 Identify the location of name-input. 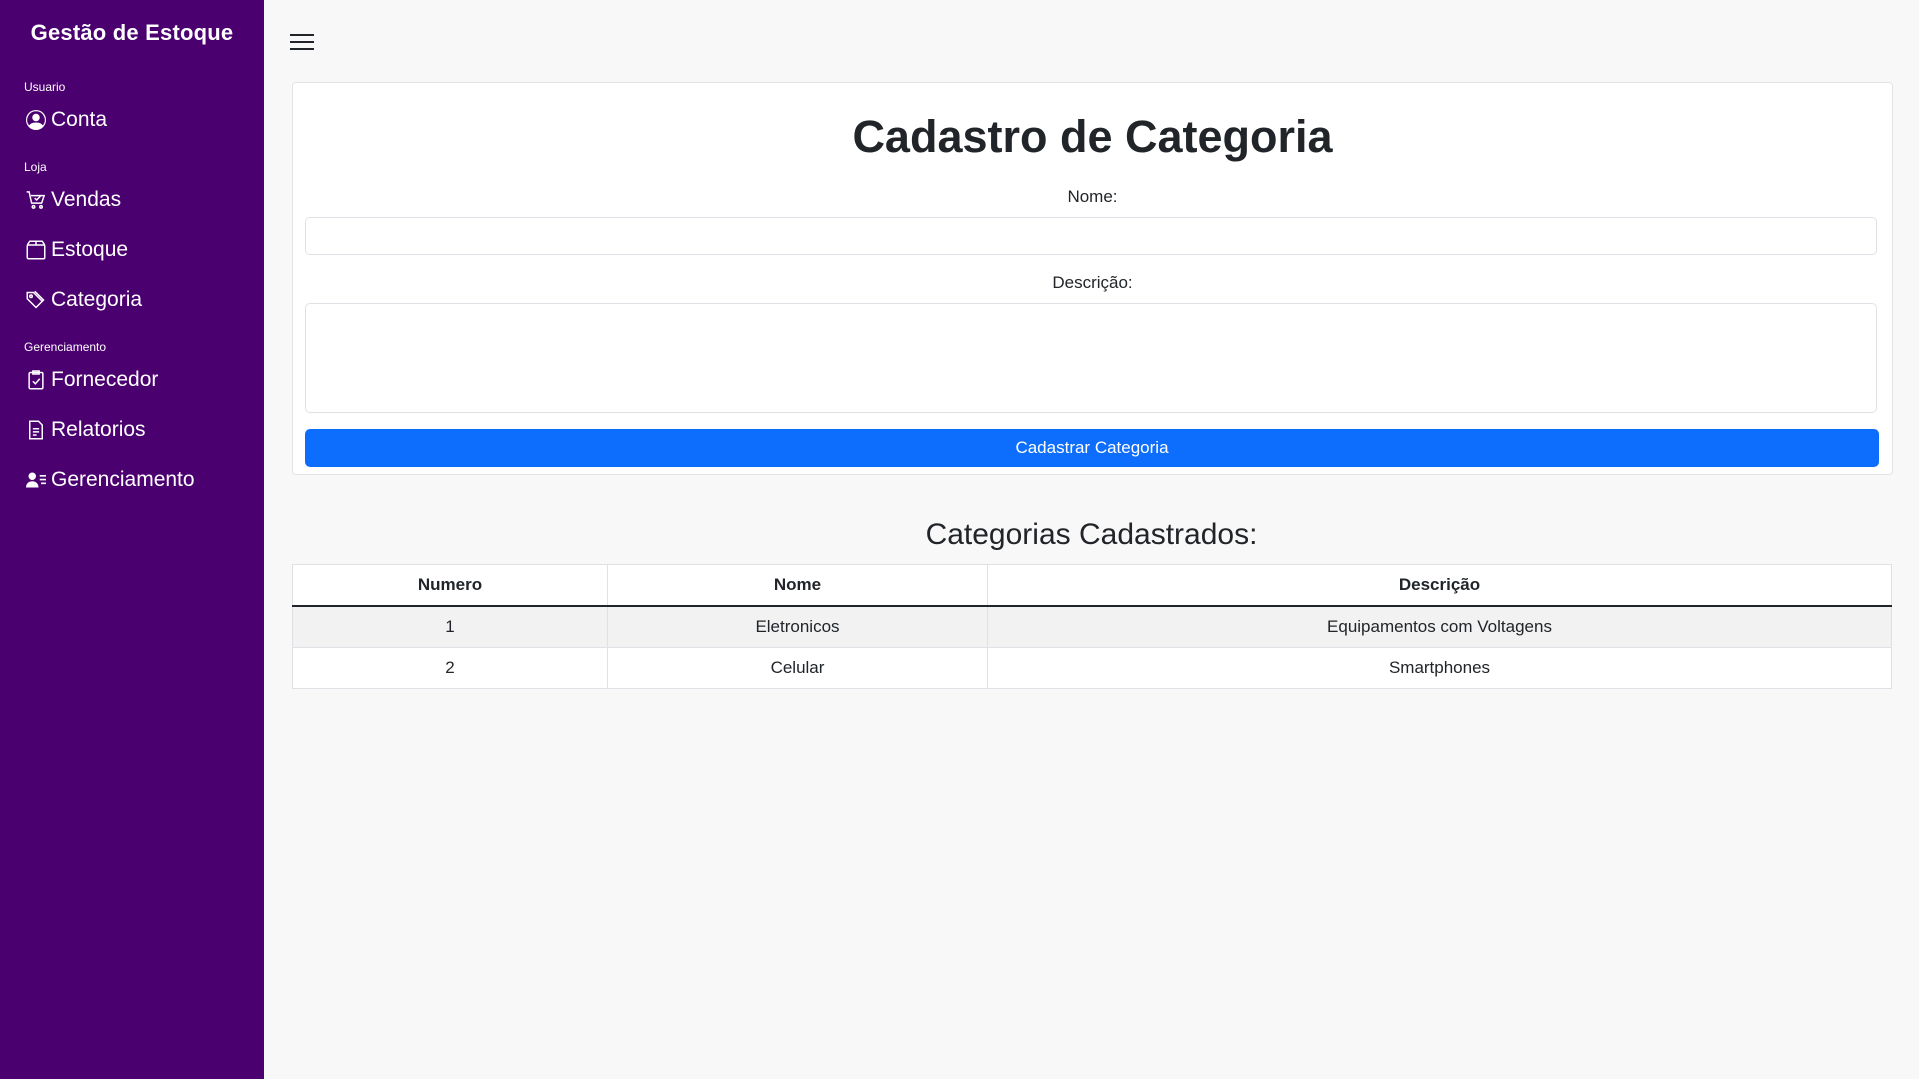
(1091, 236).